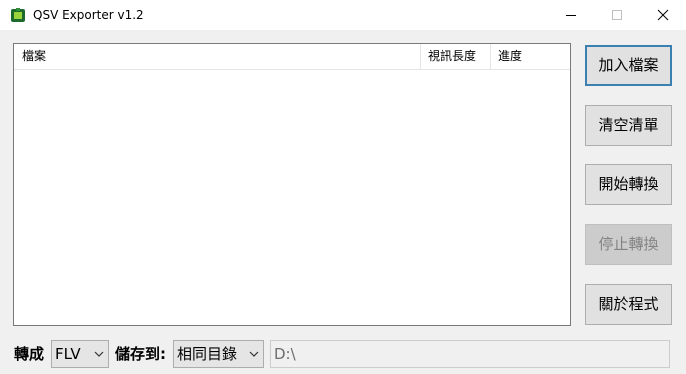  I want to click on stop-convert-button: 停止轉換, so click(628, 244).